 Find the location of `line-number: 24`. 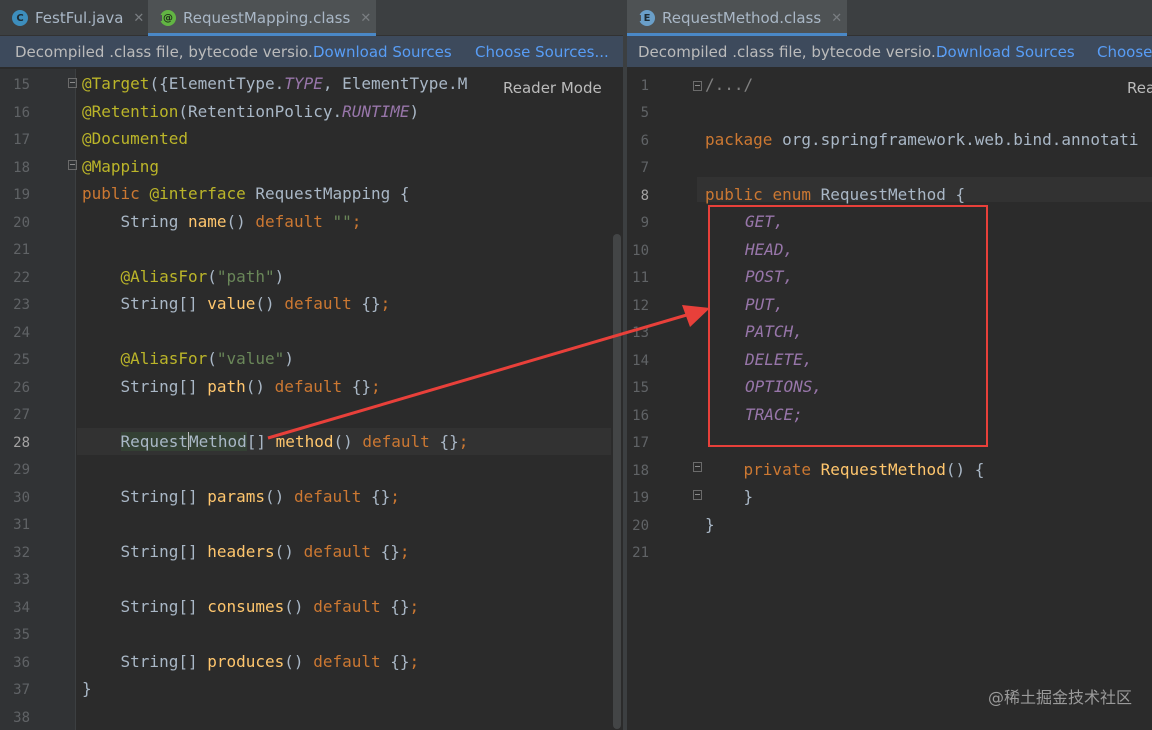

line-number: 24 is located at coordinates (21, 333).